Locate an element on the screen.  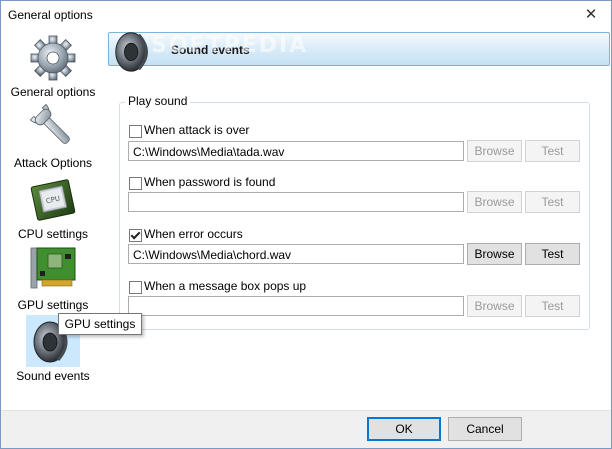
checkbox-label: When attack is over is located at coordinates (197, 130).